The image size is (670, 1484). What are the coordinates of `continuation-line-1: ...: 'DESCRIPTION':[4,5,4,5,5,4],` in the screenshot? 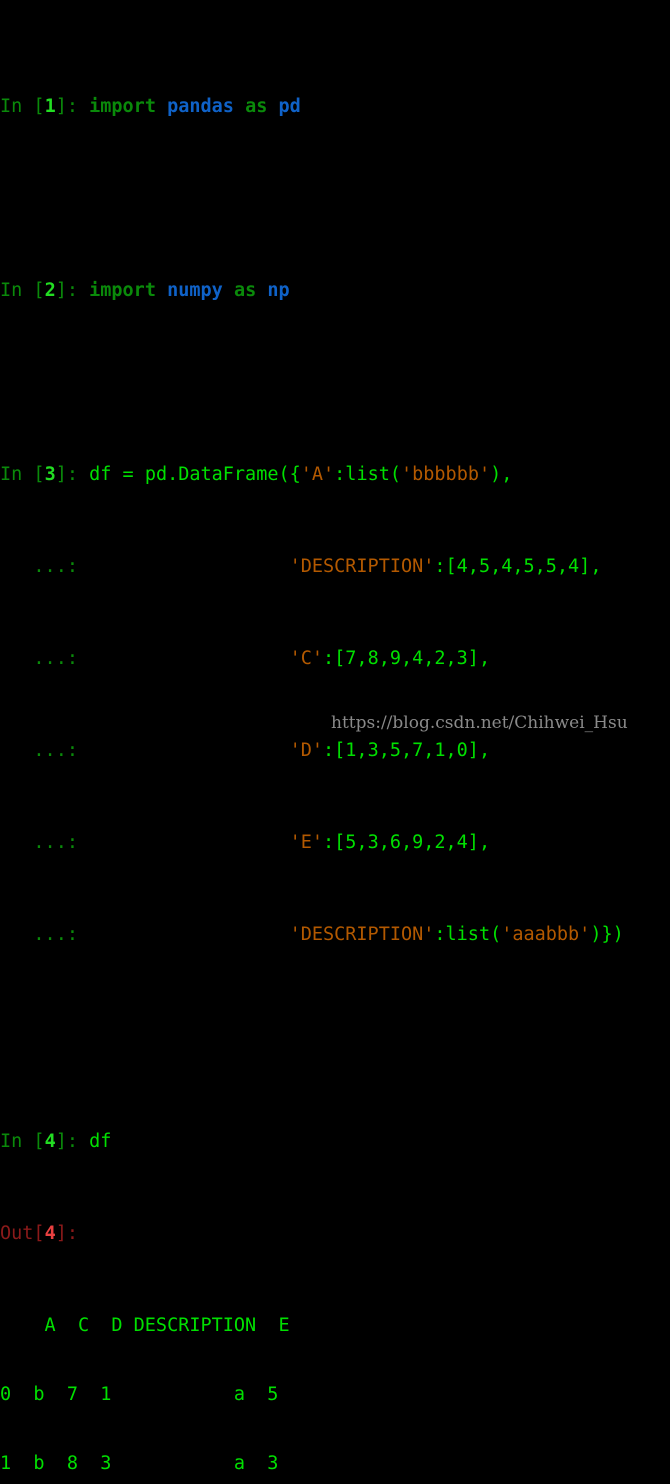 It's located at (335, 566).